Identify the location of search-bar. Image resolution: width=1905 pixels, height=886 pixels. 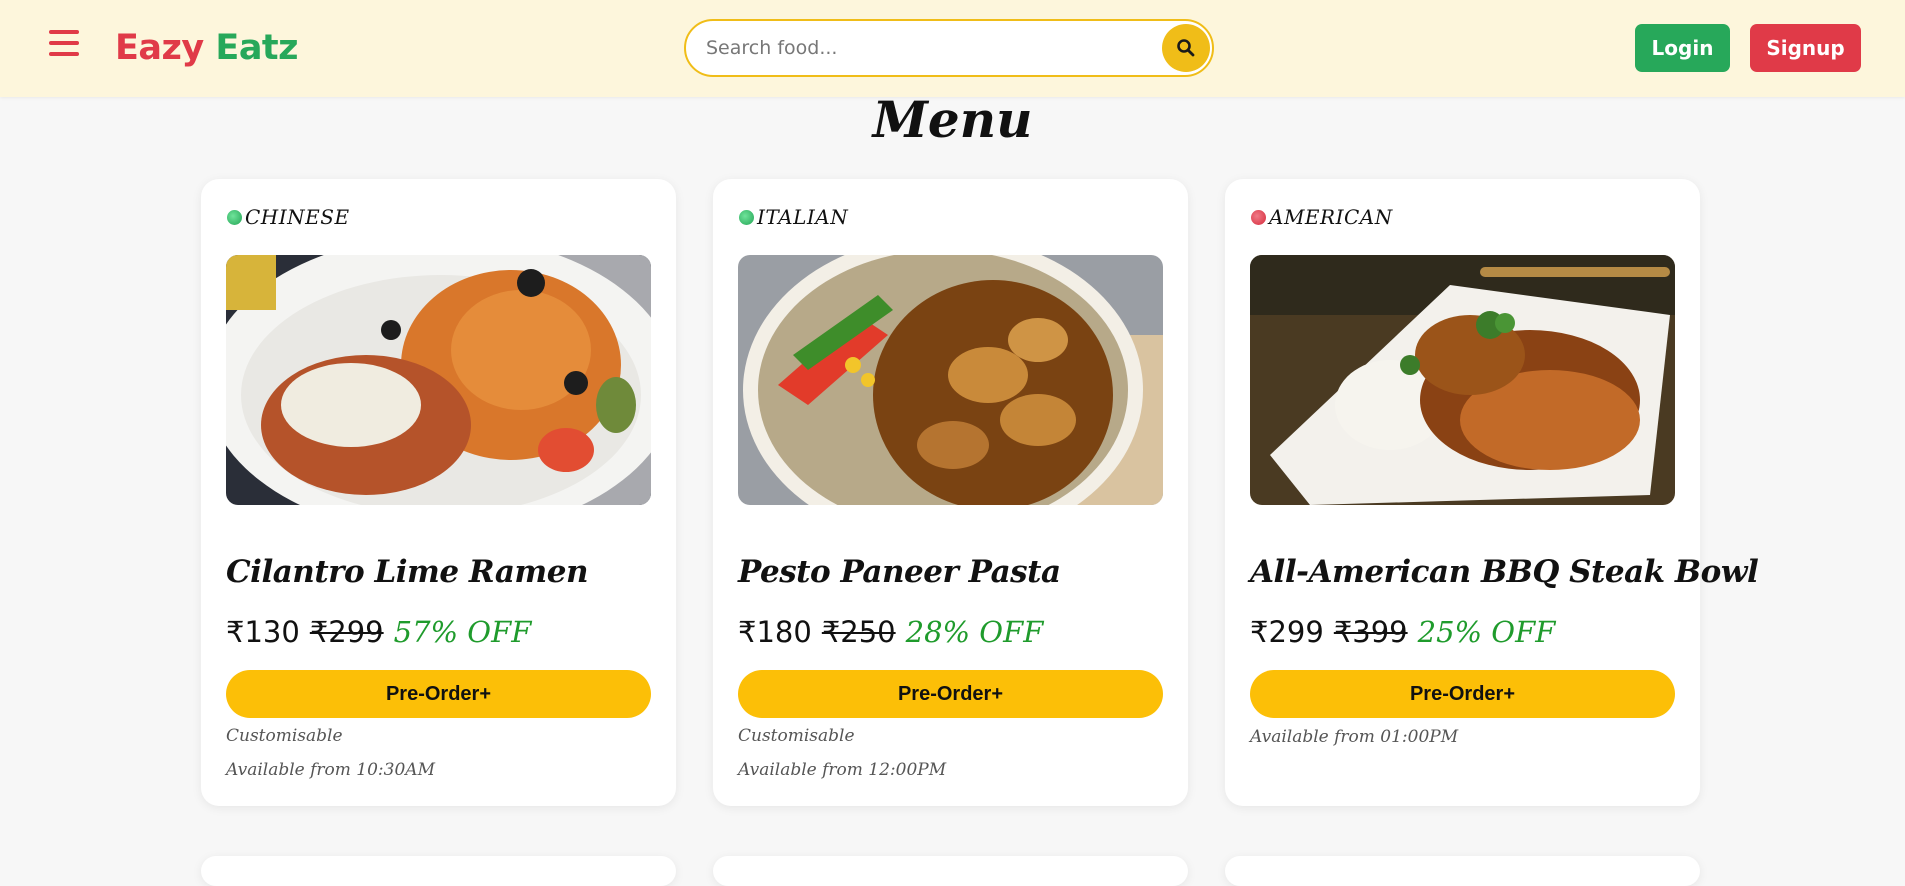
(949, 48).